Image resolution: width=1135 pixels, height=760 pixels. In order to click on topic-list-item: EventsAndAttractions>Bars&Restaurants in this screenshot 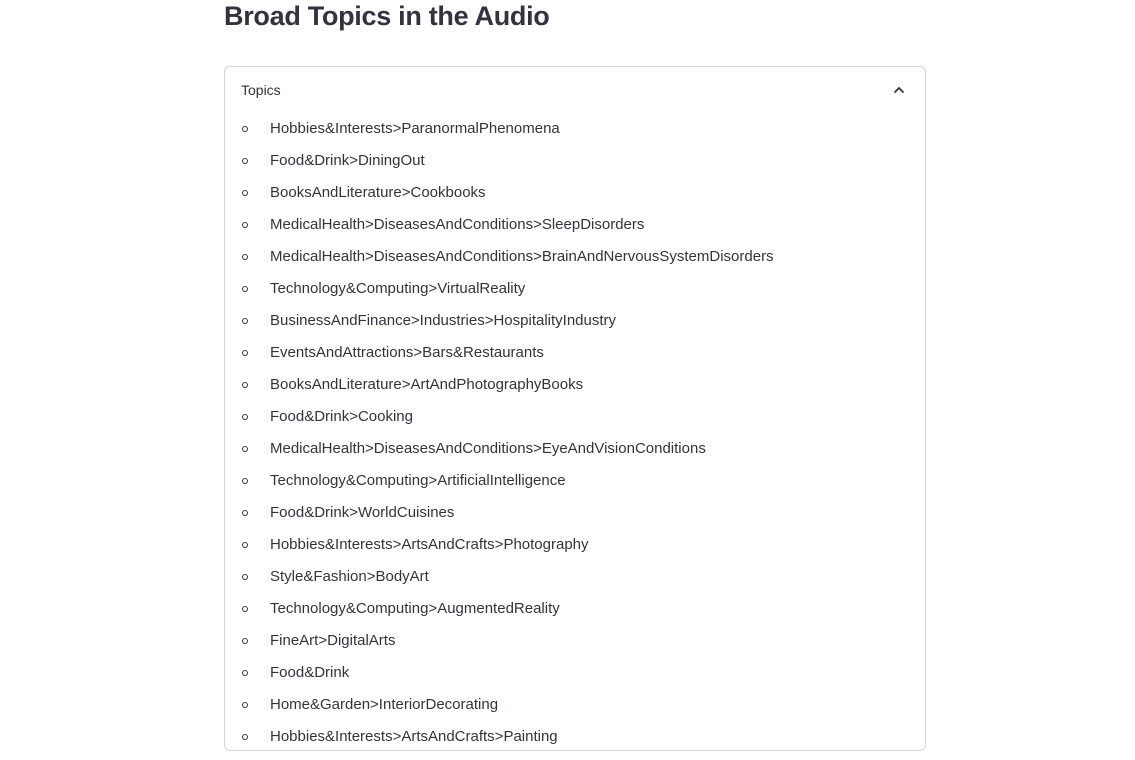, I will do `click(575, 353)`.